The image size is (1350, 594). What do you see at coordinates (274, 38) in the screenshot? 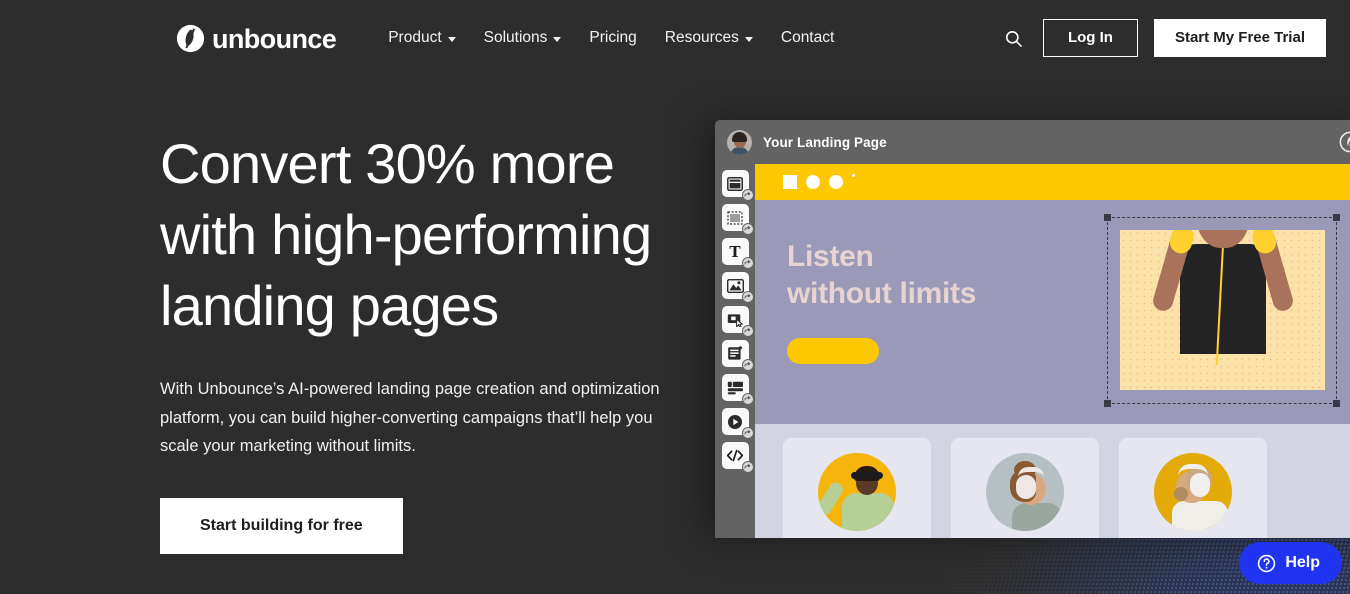
I see `brand-name: unbounce` at bounding box center [274, 38].